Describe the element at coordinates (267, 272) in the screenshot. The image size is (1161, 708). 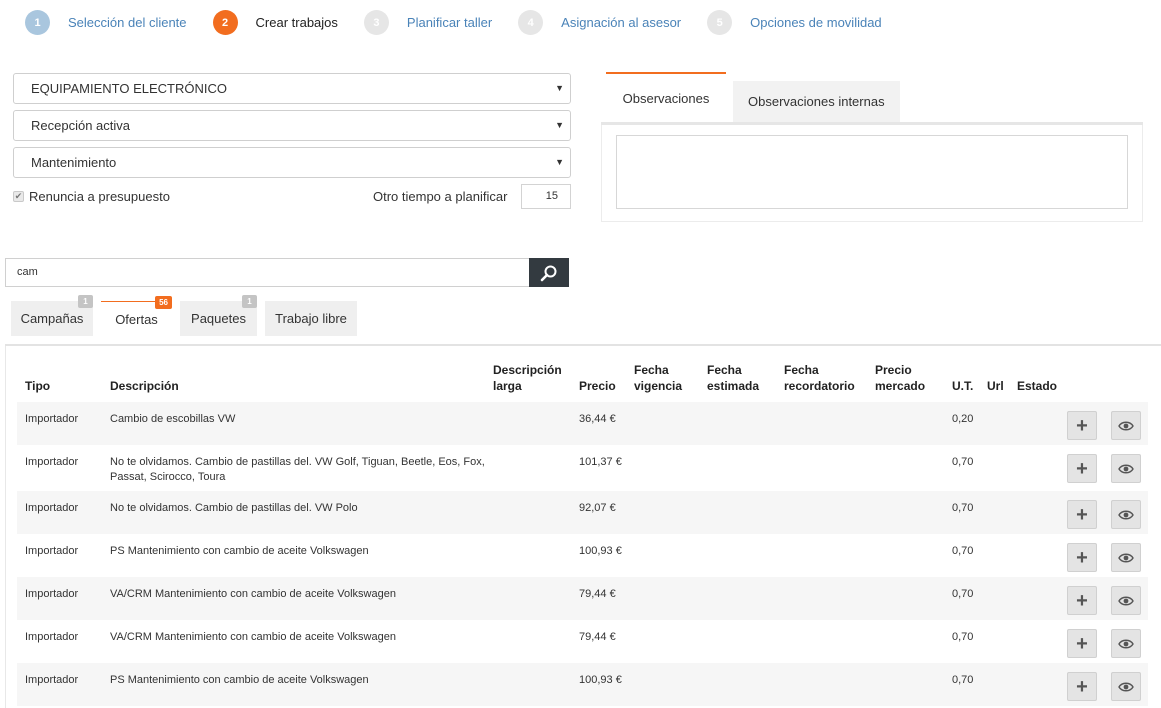
I see `search-input: cam` at that location.